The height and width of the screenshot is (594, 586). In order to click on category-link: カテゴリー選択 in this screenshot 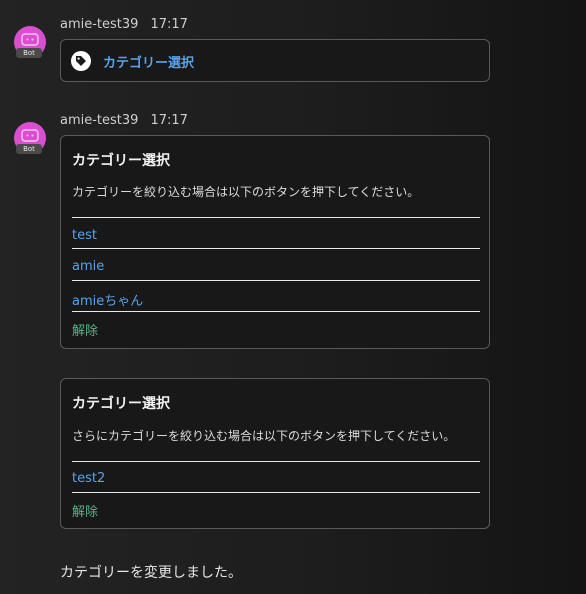, I will do `click(148, 61)`.